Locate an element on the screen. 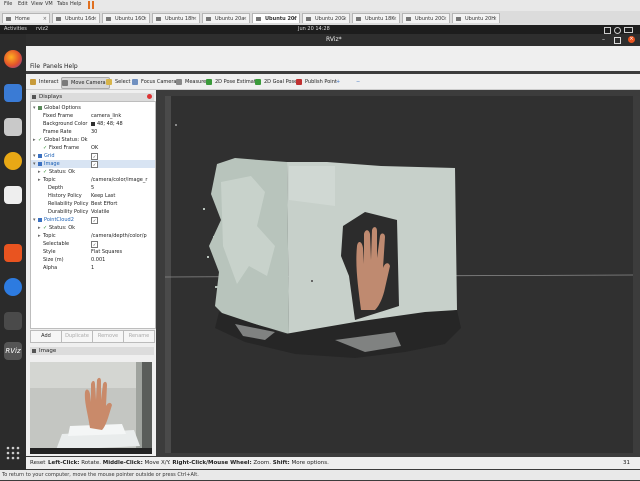 This screenshot has height=481, width=640. tool-measure: Measure is located at coordinates (191, 82).